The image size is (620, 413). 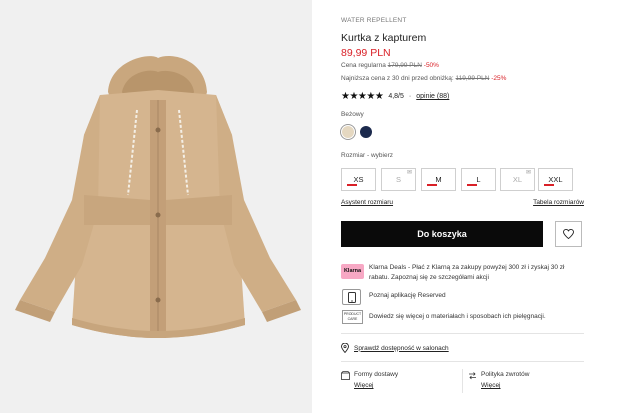 What do you see at coordinates (367, 202) in the screenshot?
I see `size-assistant-link: Asystent rozmiaru` at bounding box center [367, 202].